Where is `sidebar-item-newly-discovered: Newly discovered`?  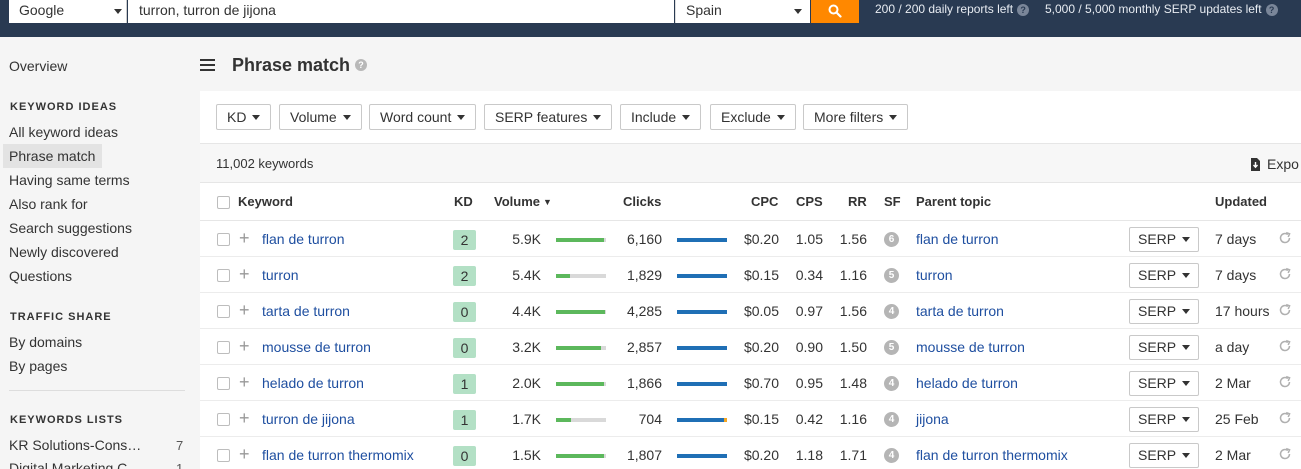 sidebar-item-newly-discovered: Newly discovered is located at coordinates (64, 252).